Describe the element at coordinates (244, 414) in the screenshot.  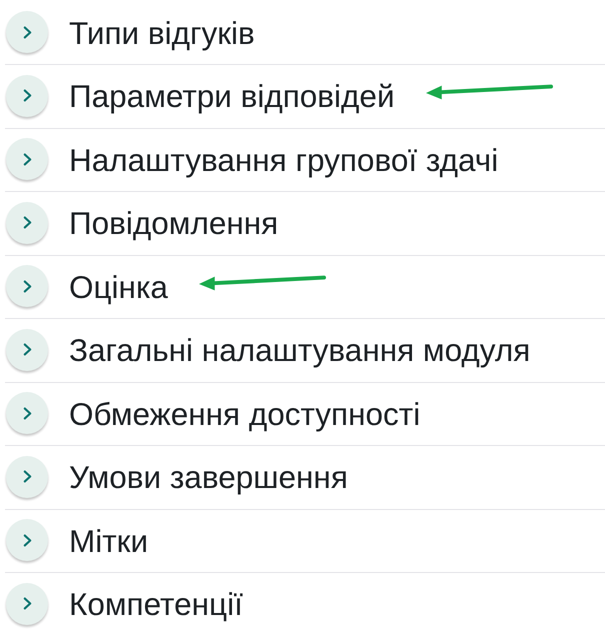
I see `section-title: Обмеження доступності` at that location.